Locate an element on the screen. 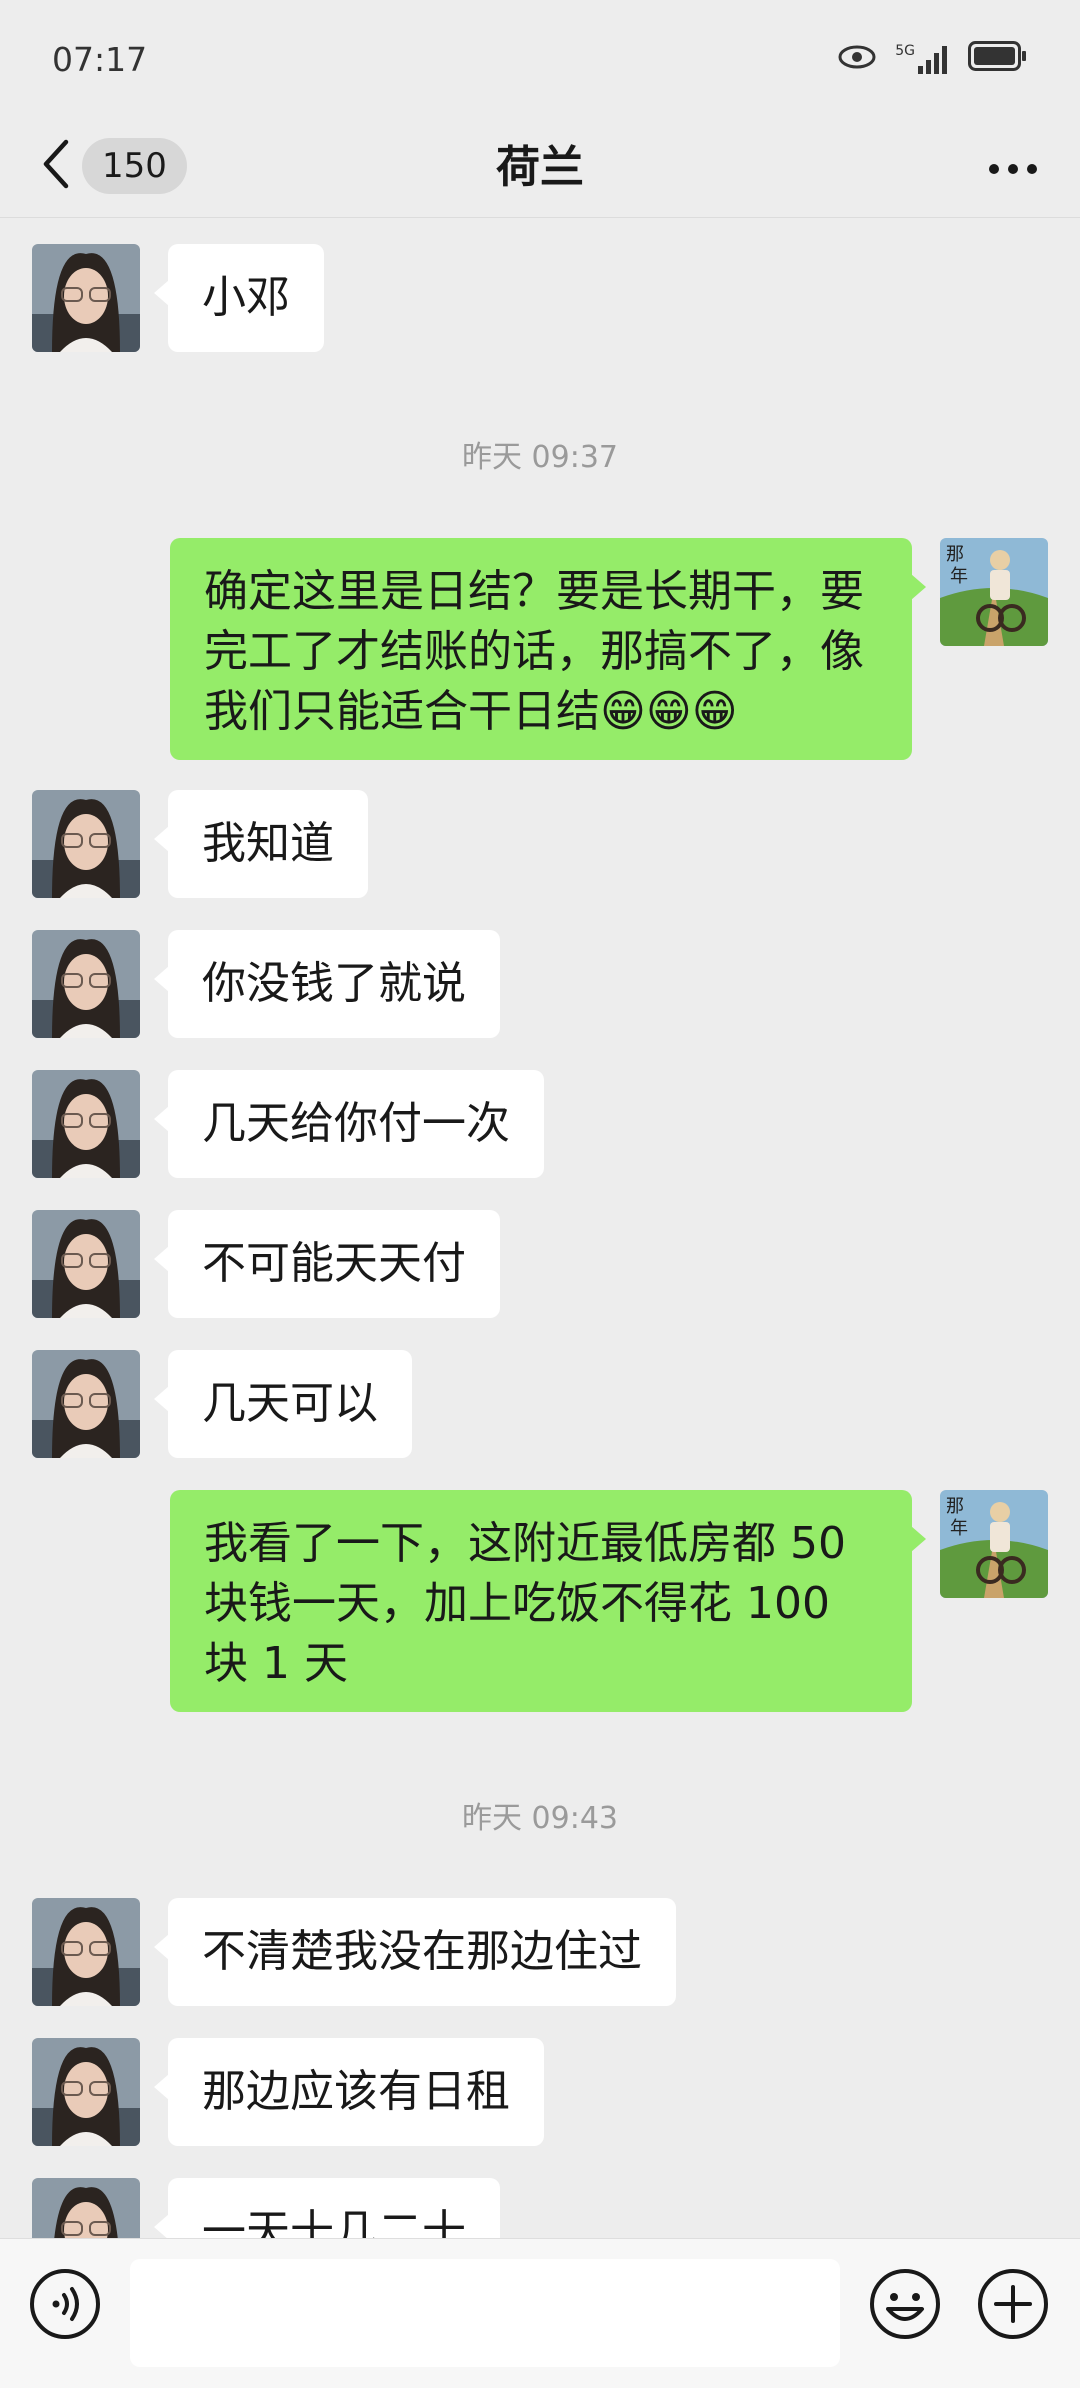  chat-title: 荷兰 is located at coordinates (540, 167).